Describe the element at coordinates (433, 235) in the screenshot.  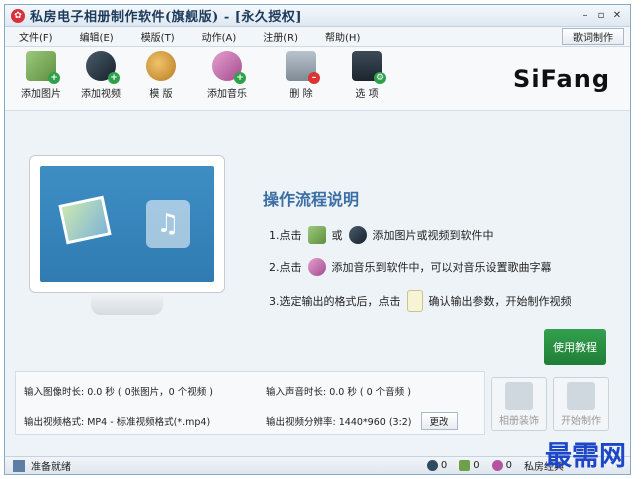
I see `step-1-suffix: 添加图片或视频到软件中` at that location.